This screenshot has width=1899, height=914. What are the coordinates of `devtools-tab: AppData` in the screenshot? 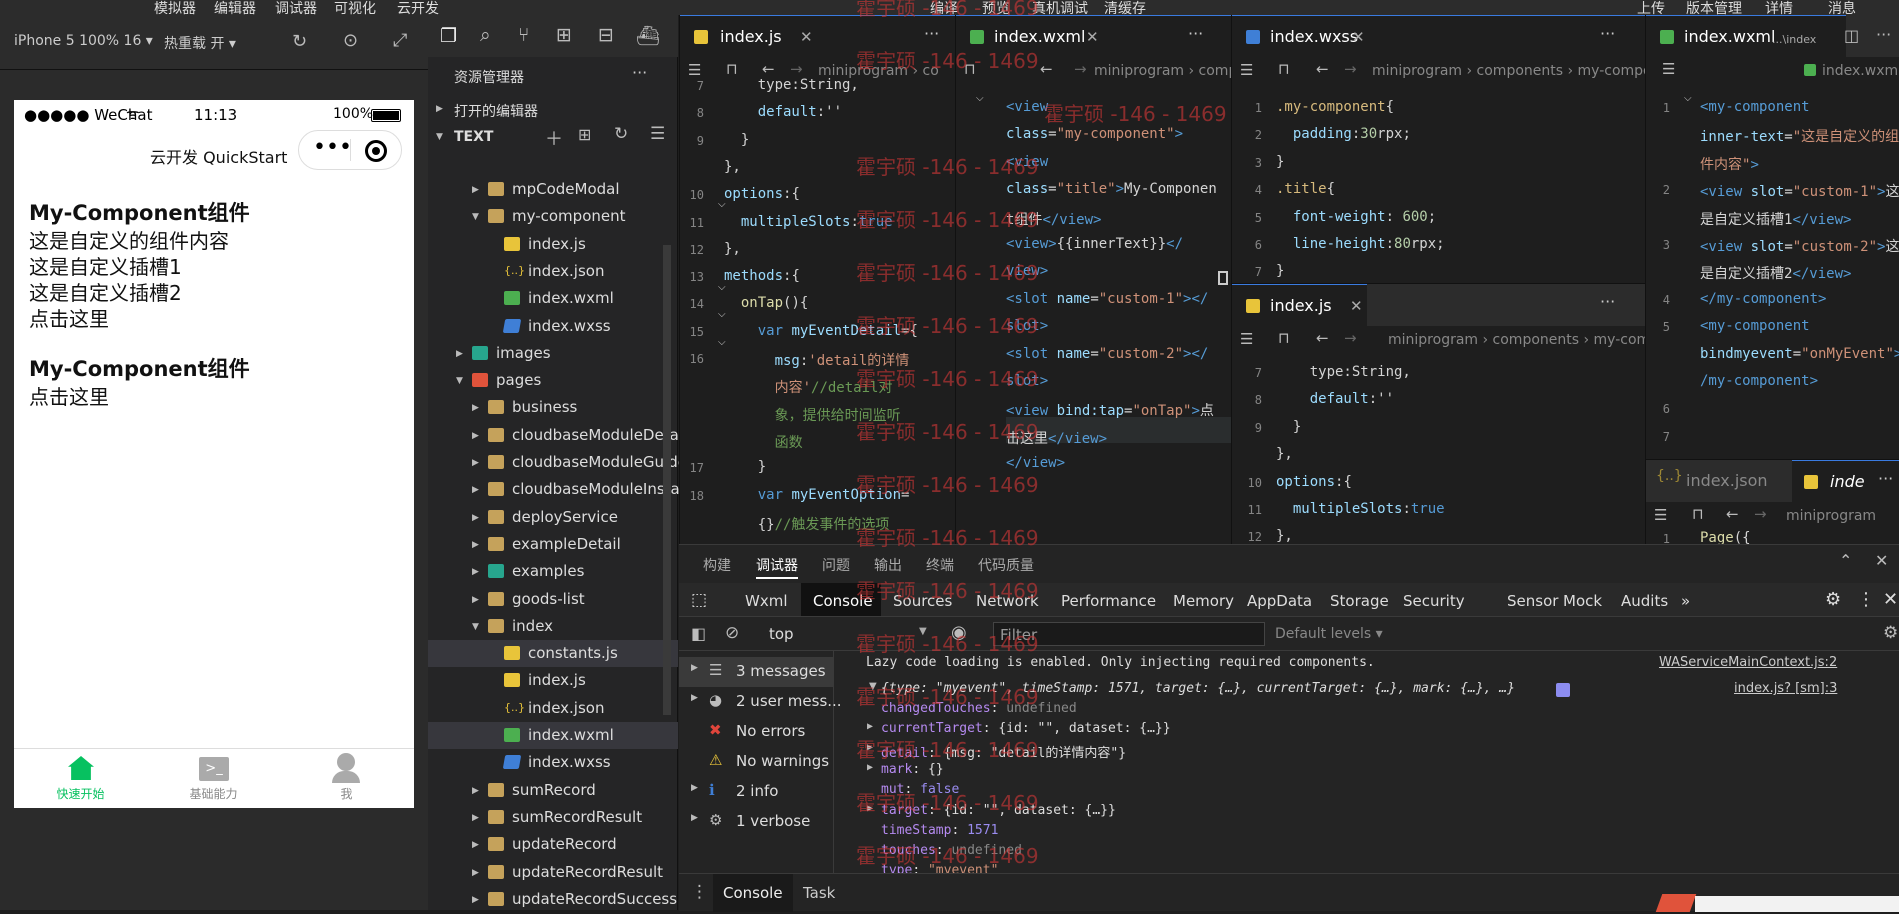 It's located at (1279, 601).